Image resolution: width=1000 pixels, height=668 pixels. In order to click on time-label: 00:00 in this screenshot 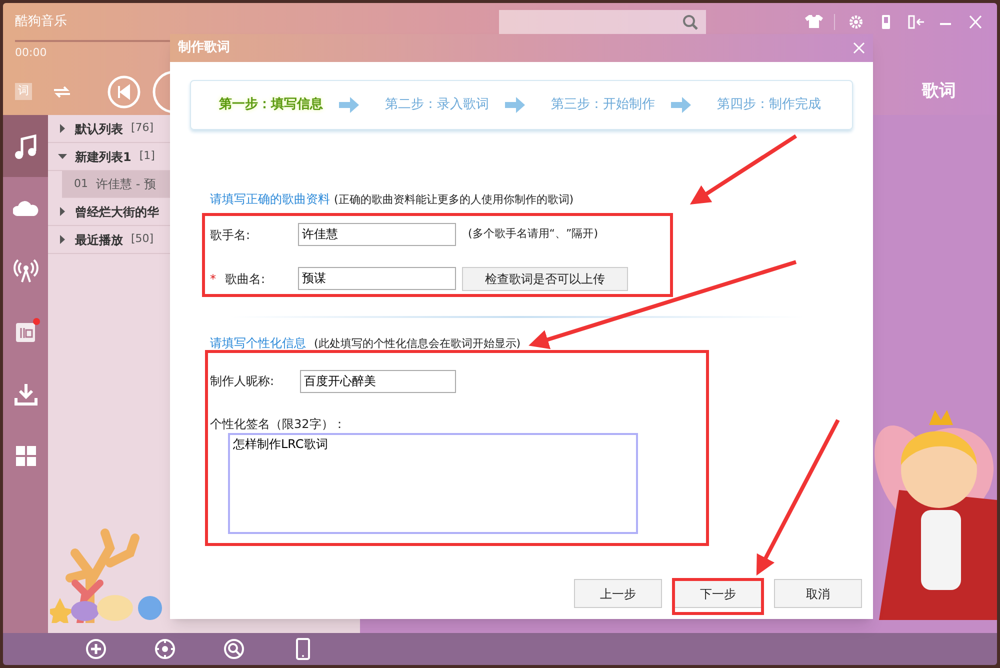, I will do `click(31, 53)`.